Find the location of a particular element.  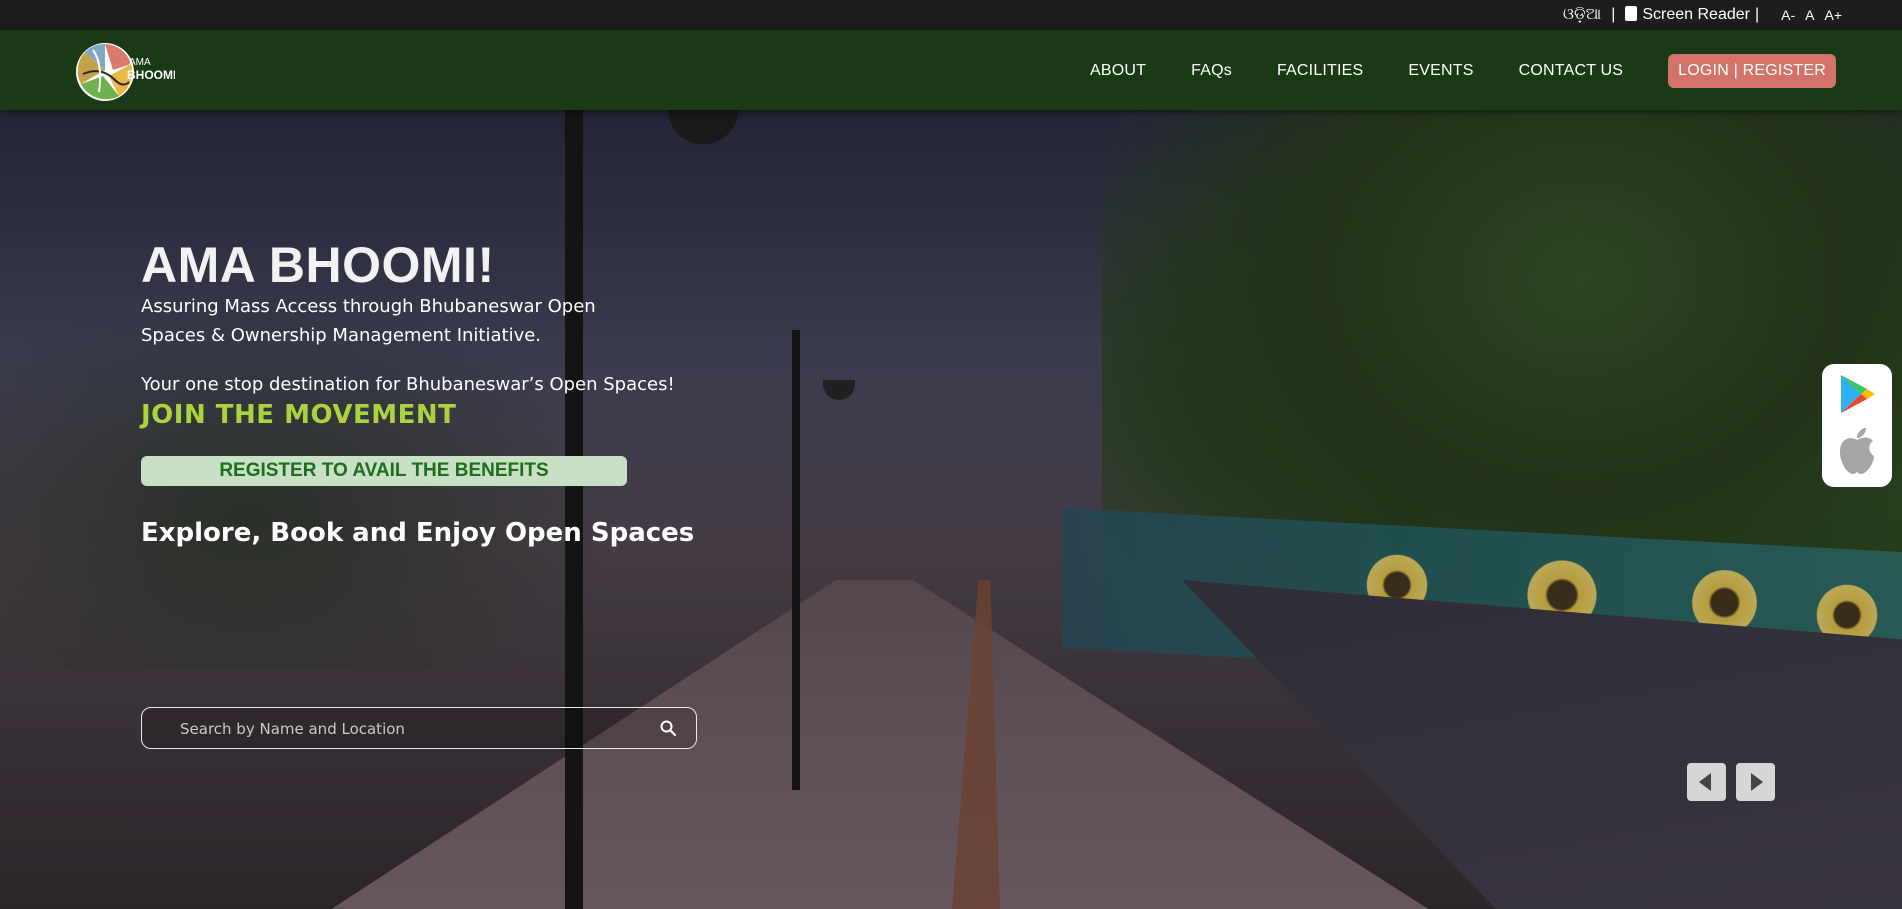

nav-contact-us: CONTACT US is located at coordinates (1571, 71).